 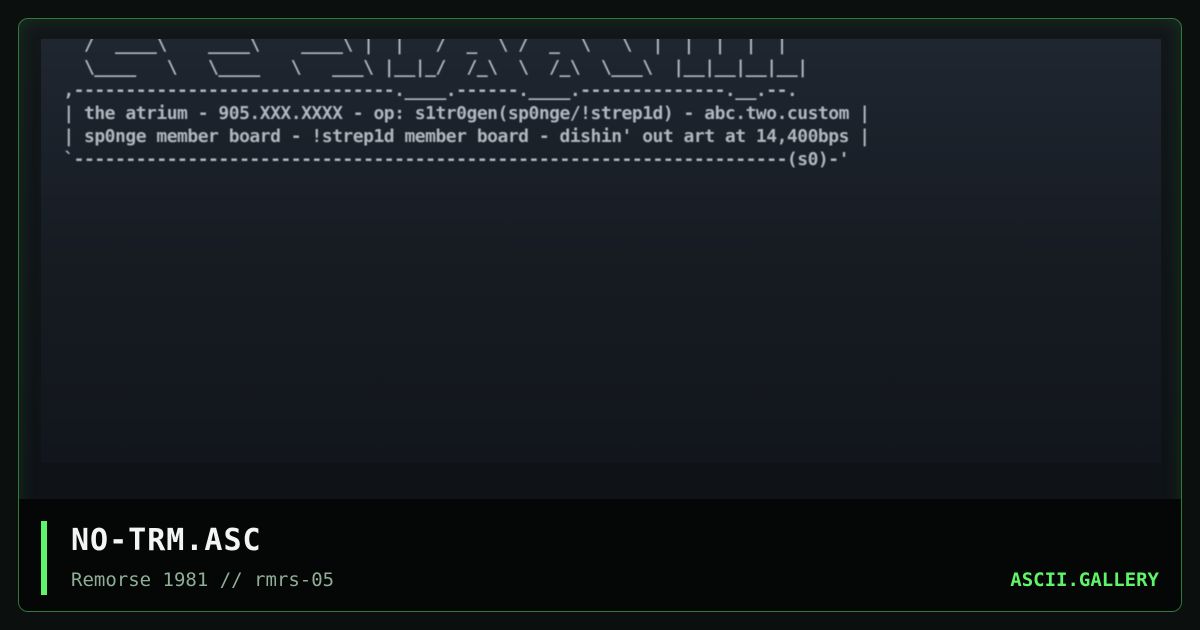 What do you see at coordinates (44, 558) in the screenshot?
I see `accent-bar` at bounding box center [44, 558].